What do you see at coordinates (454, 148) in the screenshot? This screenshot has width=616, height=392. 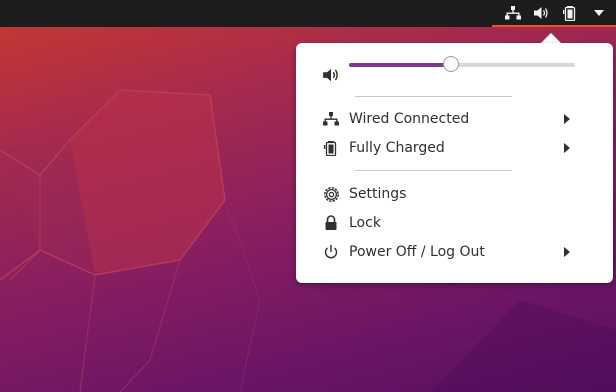 I see `menu-item-fully-charged: Fully Charged` at bounding box center [454, 148].